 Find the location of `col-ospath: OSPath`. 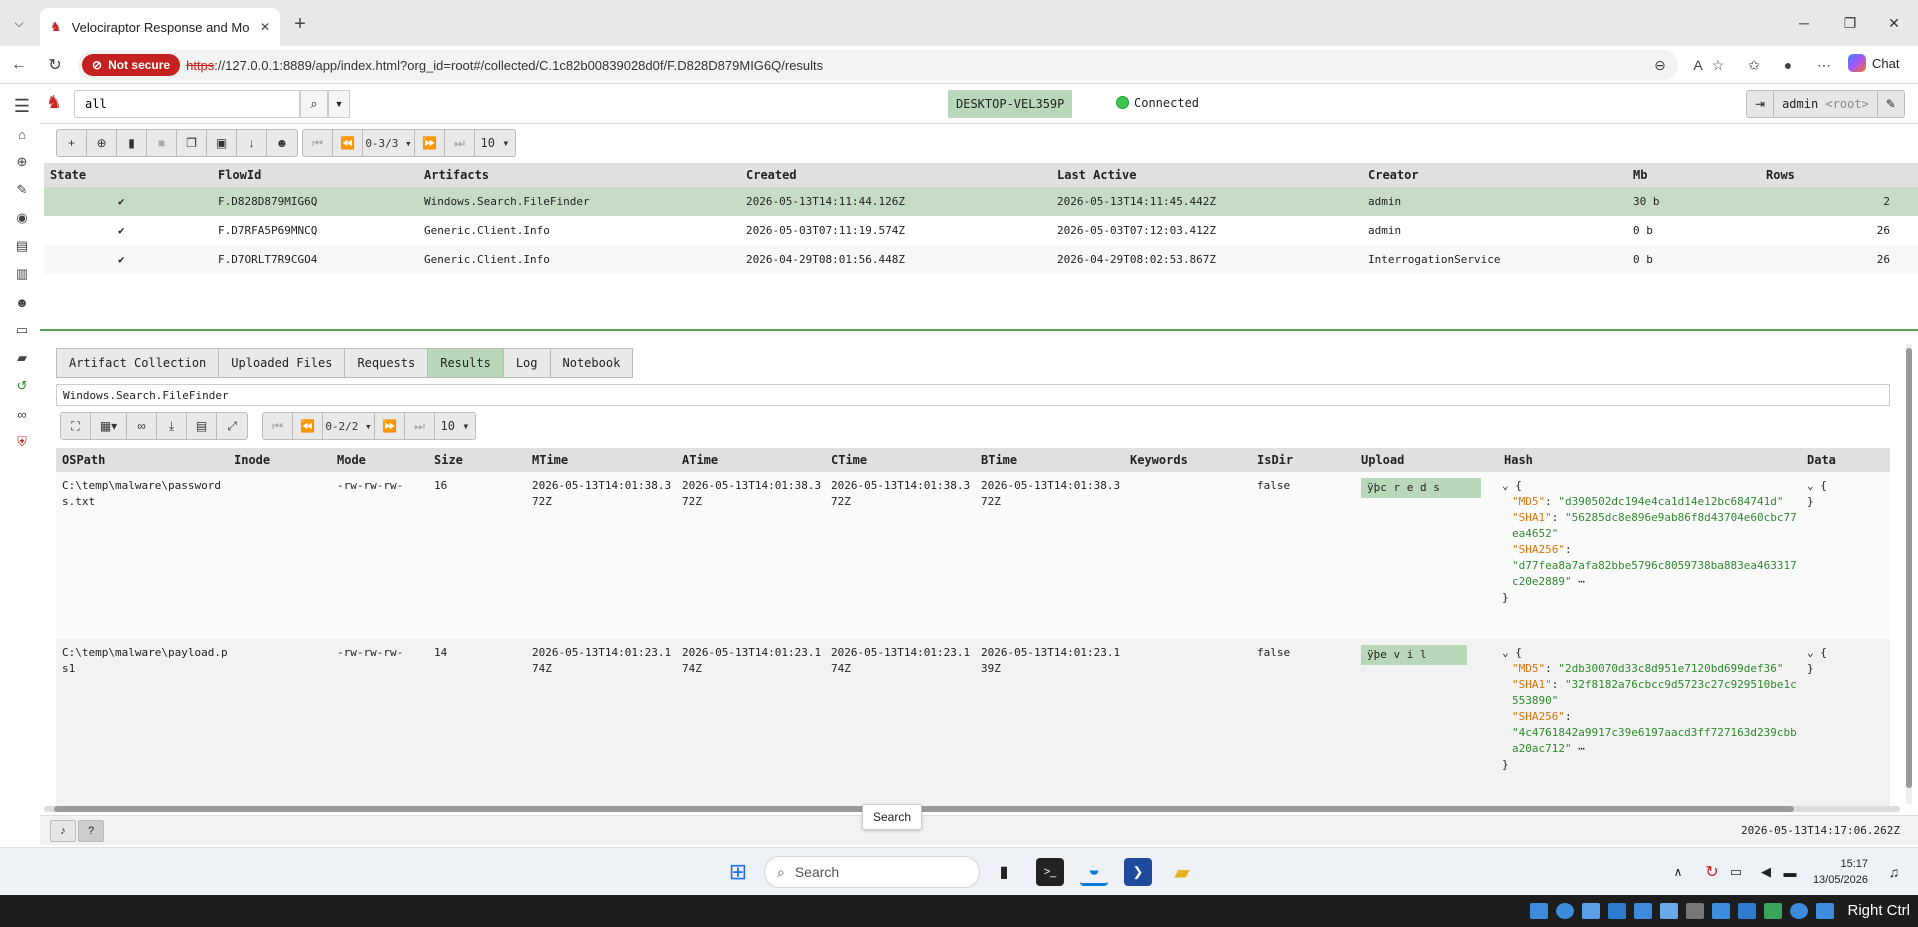

col-ospath: OSPath is located at coordinates (142, 460).